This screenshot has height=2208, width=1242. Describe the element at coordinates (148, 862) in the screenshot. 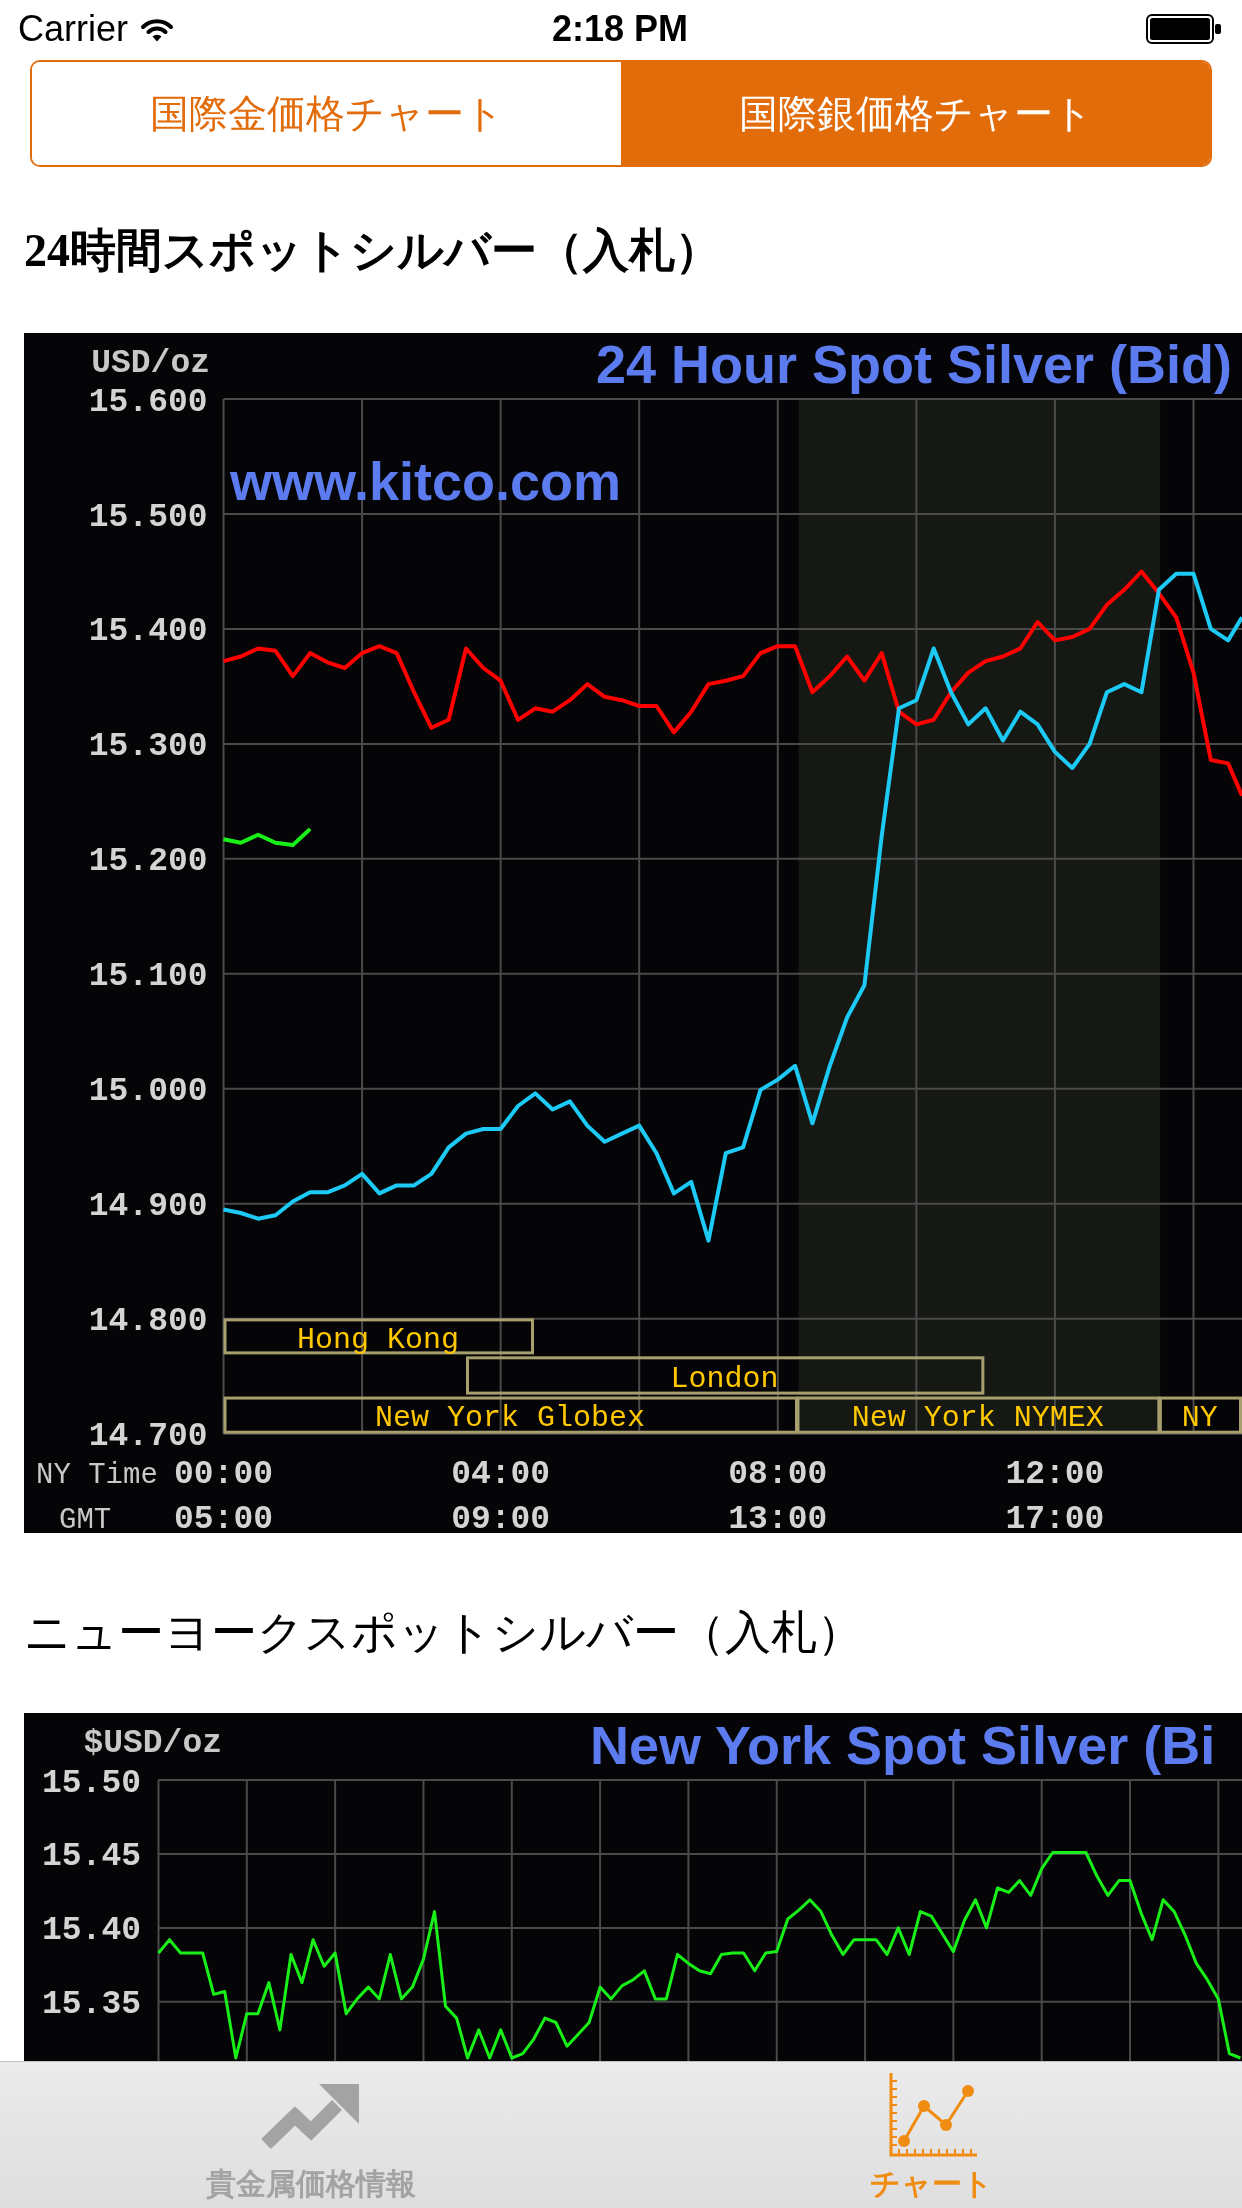

I see `y-axis-tick-label: 15.200` at that location.